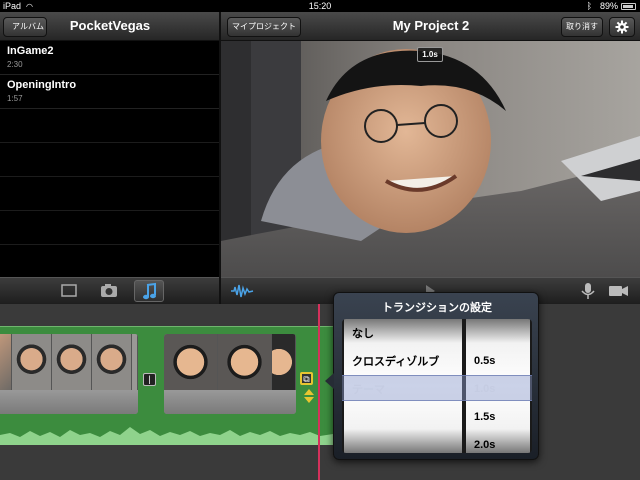 The width and height of the screenshot is (640, 480). I want to click on style-option: クロスディゾルブ, so click(395, 361).